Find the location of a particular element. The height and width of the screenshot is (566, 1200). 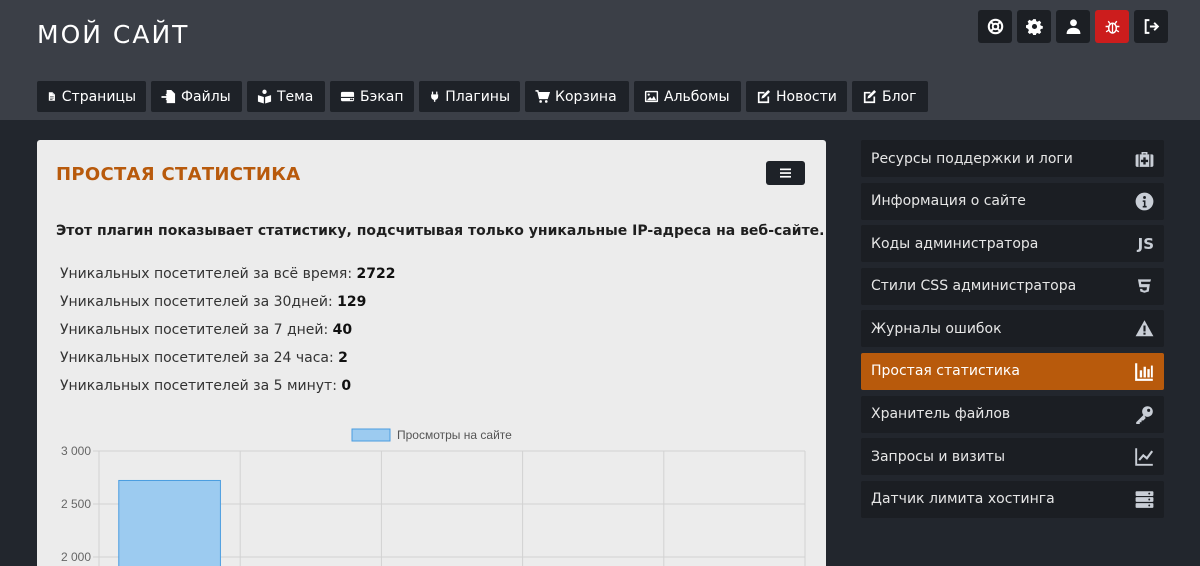

sidebar-item-label: Информация о сайте is located at coordinates (948, 201).